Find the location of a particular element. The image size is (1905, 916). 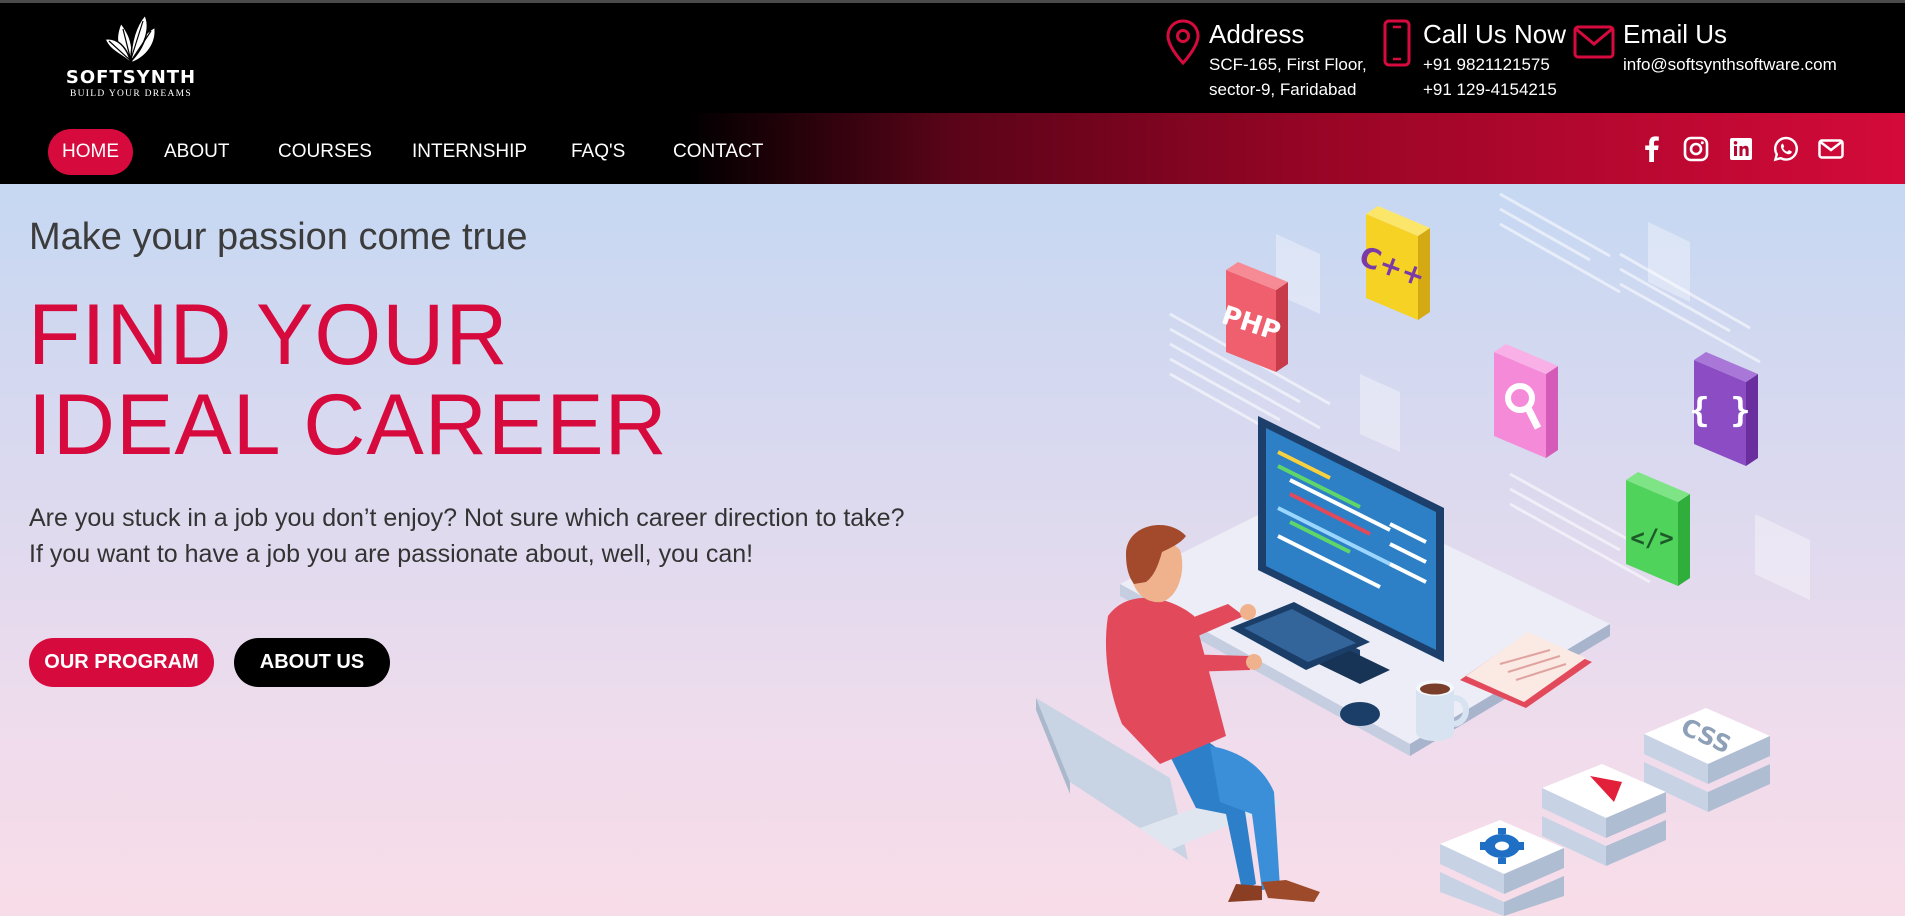

address-title: Address is located at coordinates (1257, 34).